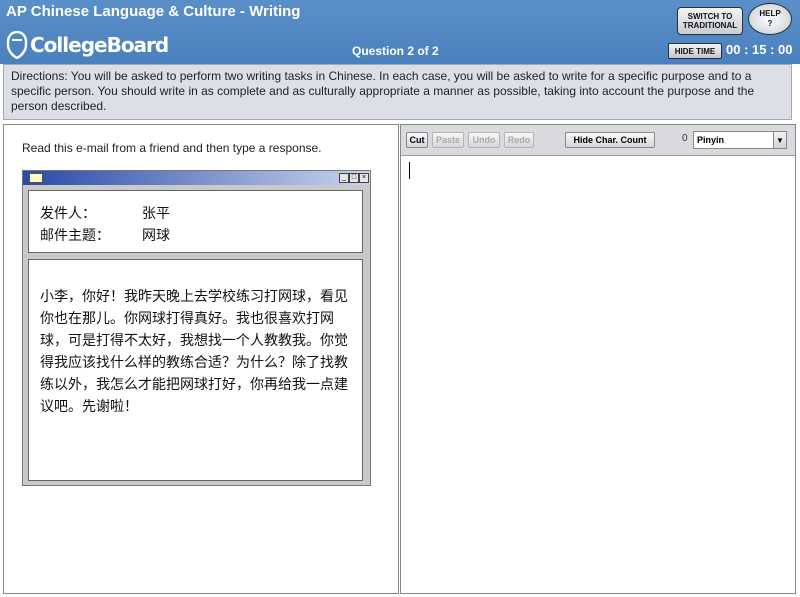 Image resolution: width=800 pixels, height=597 pixels. Describe the element at coordinates (610, 140) in the screenshot. I see `hide-char-count-button: Hide Char. Count` at that location.